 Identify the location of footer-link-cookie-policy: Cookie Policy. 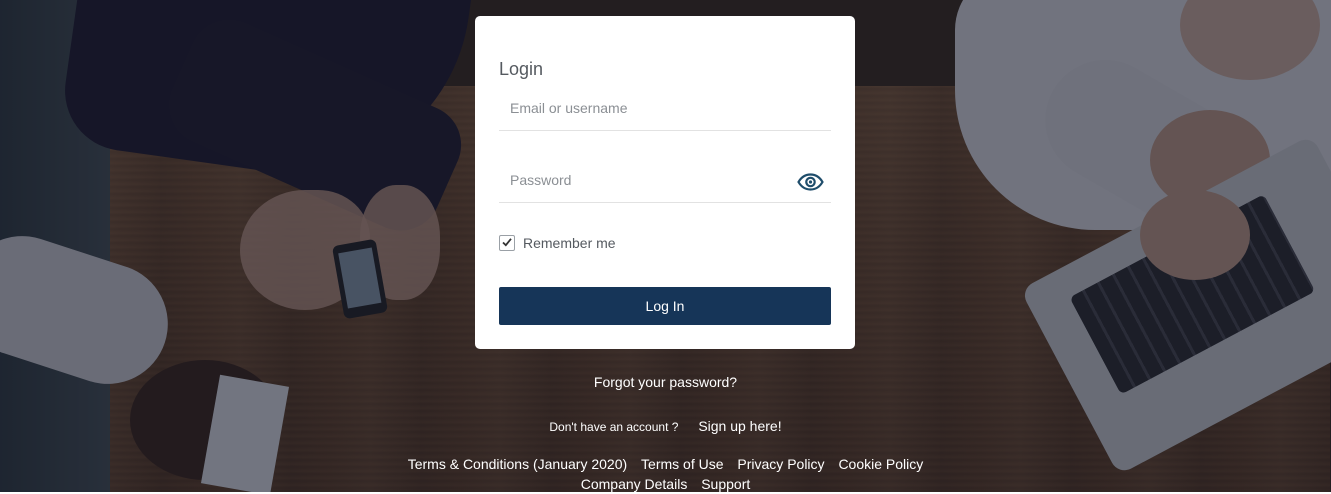
(880, 464).